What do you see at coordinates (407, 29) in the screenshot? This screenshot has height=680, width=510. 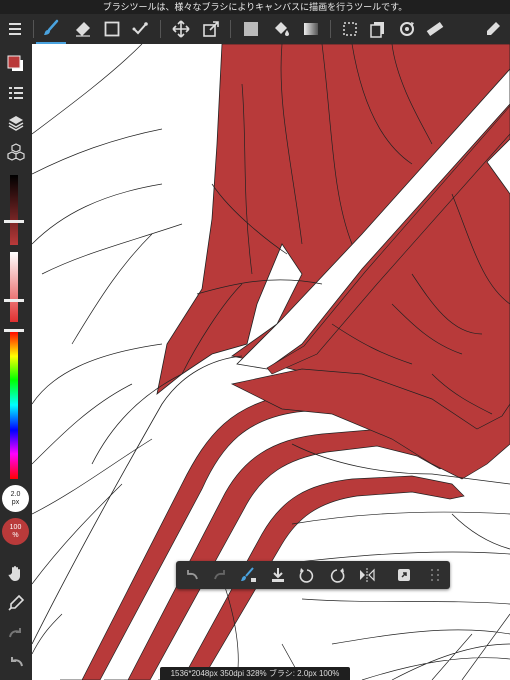 I see `rotate-icon` at bounding box center [407, 29].